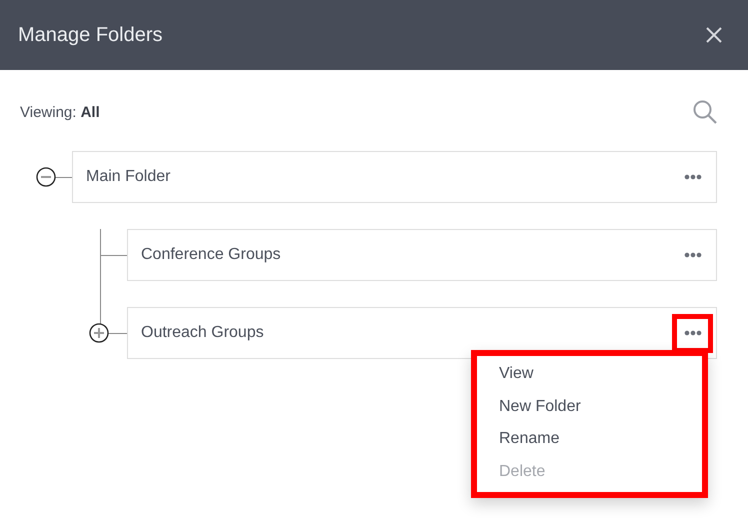 The width and height of the screenshot is (748, 521). What do you see at coordinates (99, 333) in the screenshot?
I see `expand-icon` at bounding box center [99, 333].